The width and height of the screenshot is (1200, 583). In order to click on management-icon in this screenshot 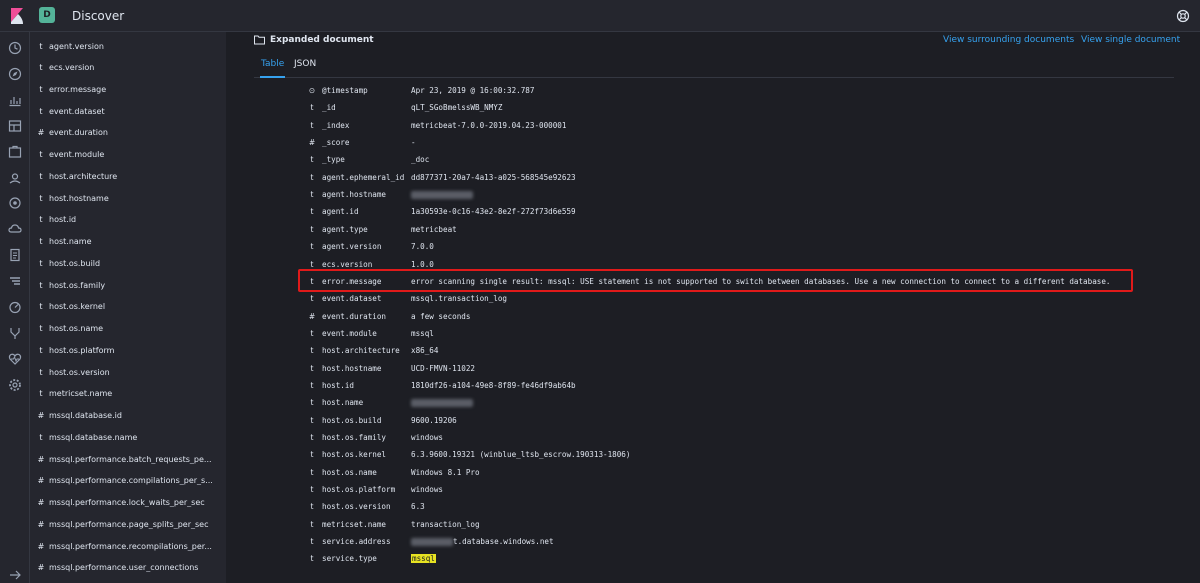, I will do `click(15, 385)`.